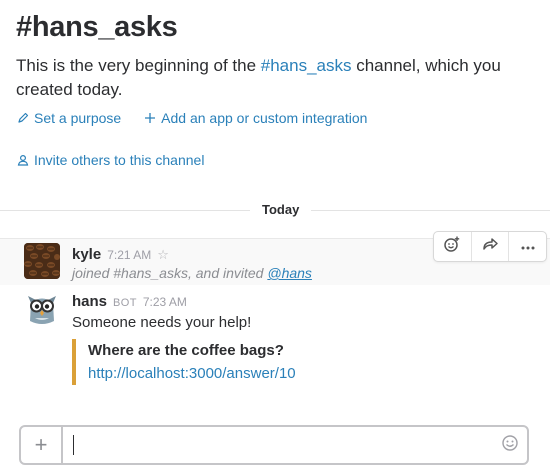 This screenshot has width=550, height=476. I want to click on add-reaction-button, so click(453, 246).